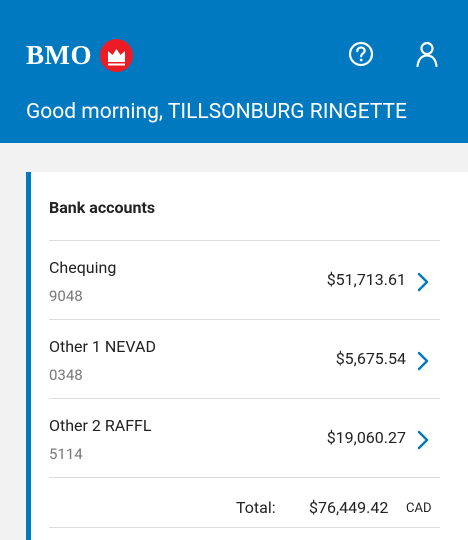  Describe the element at coordinates (216, 112) in the screenshot. I see `greeting-text: Good morning, TILLSONBURG RINGETTE` at that location.